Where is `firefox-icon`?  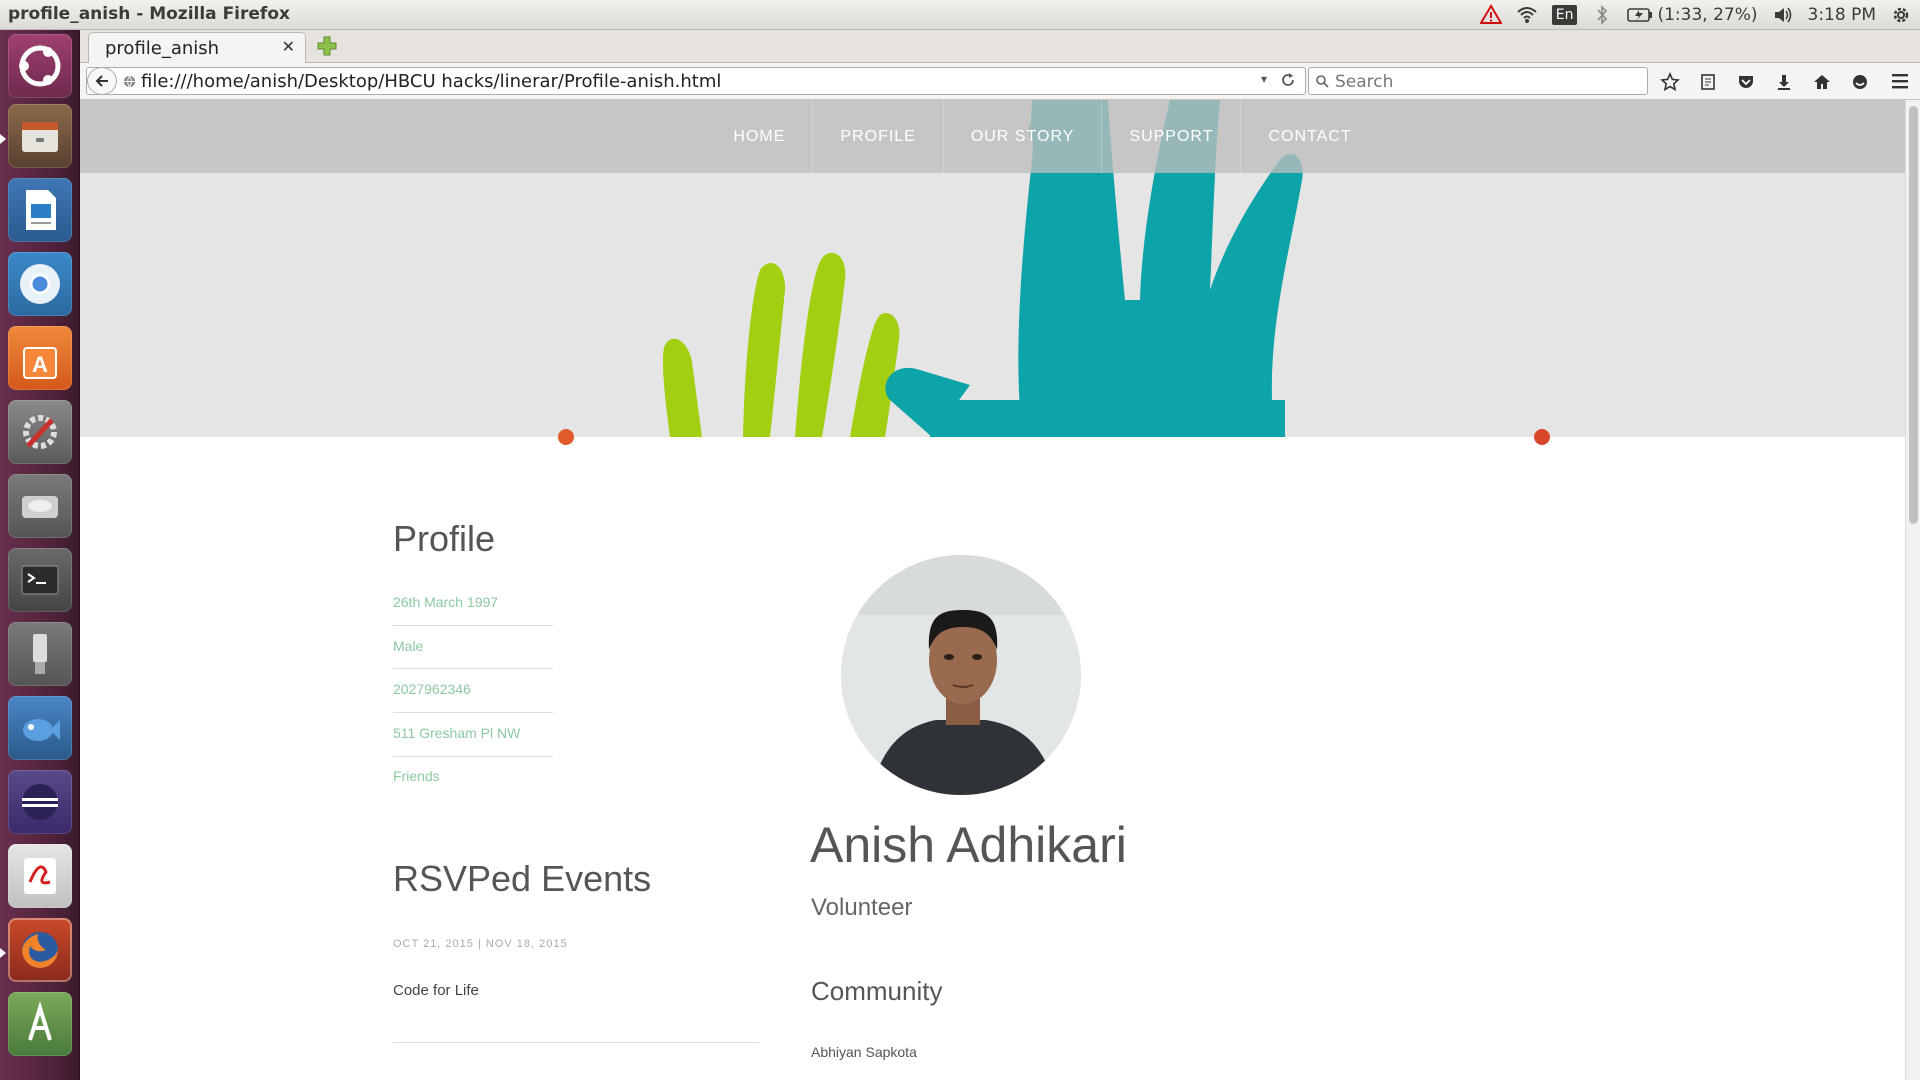
firefox-icon is located at coordinates (40, 950).